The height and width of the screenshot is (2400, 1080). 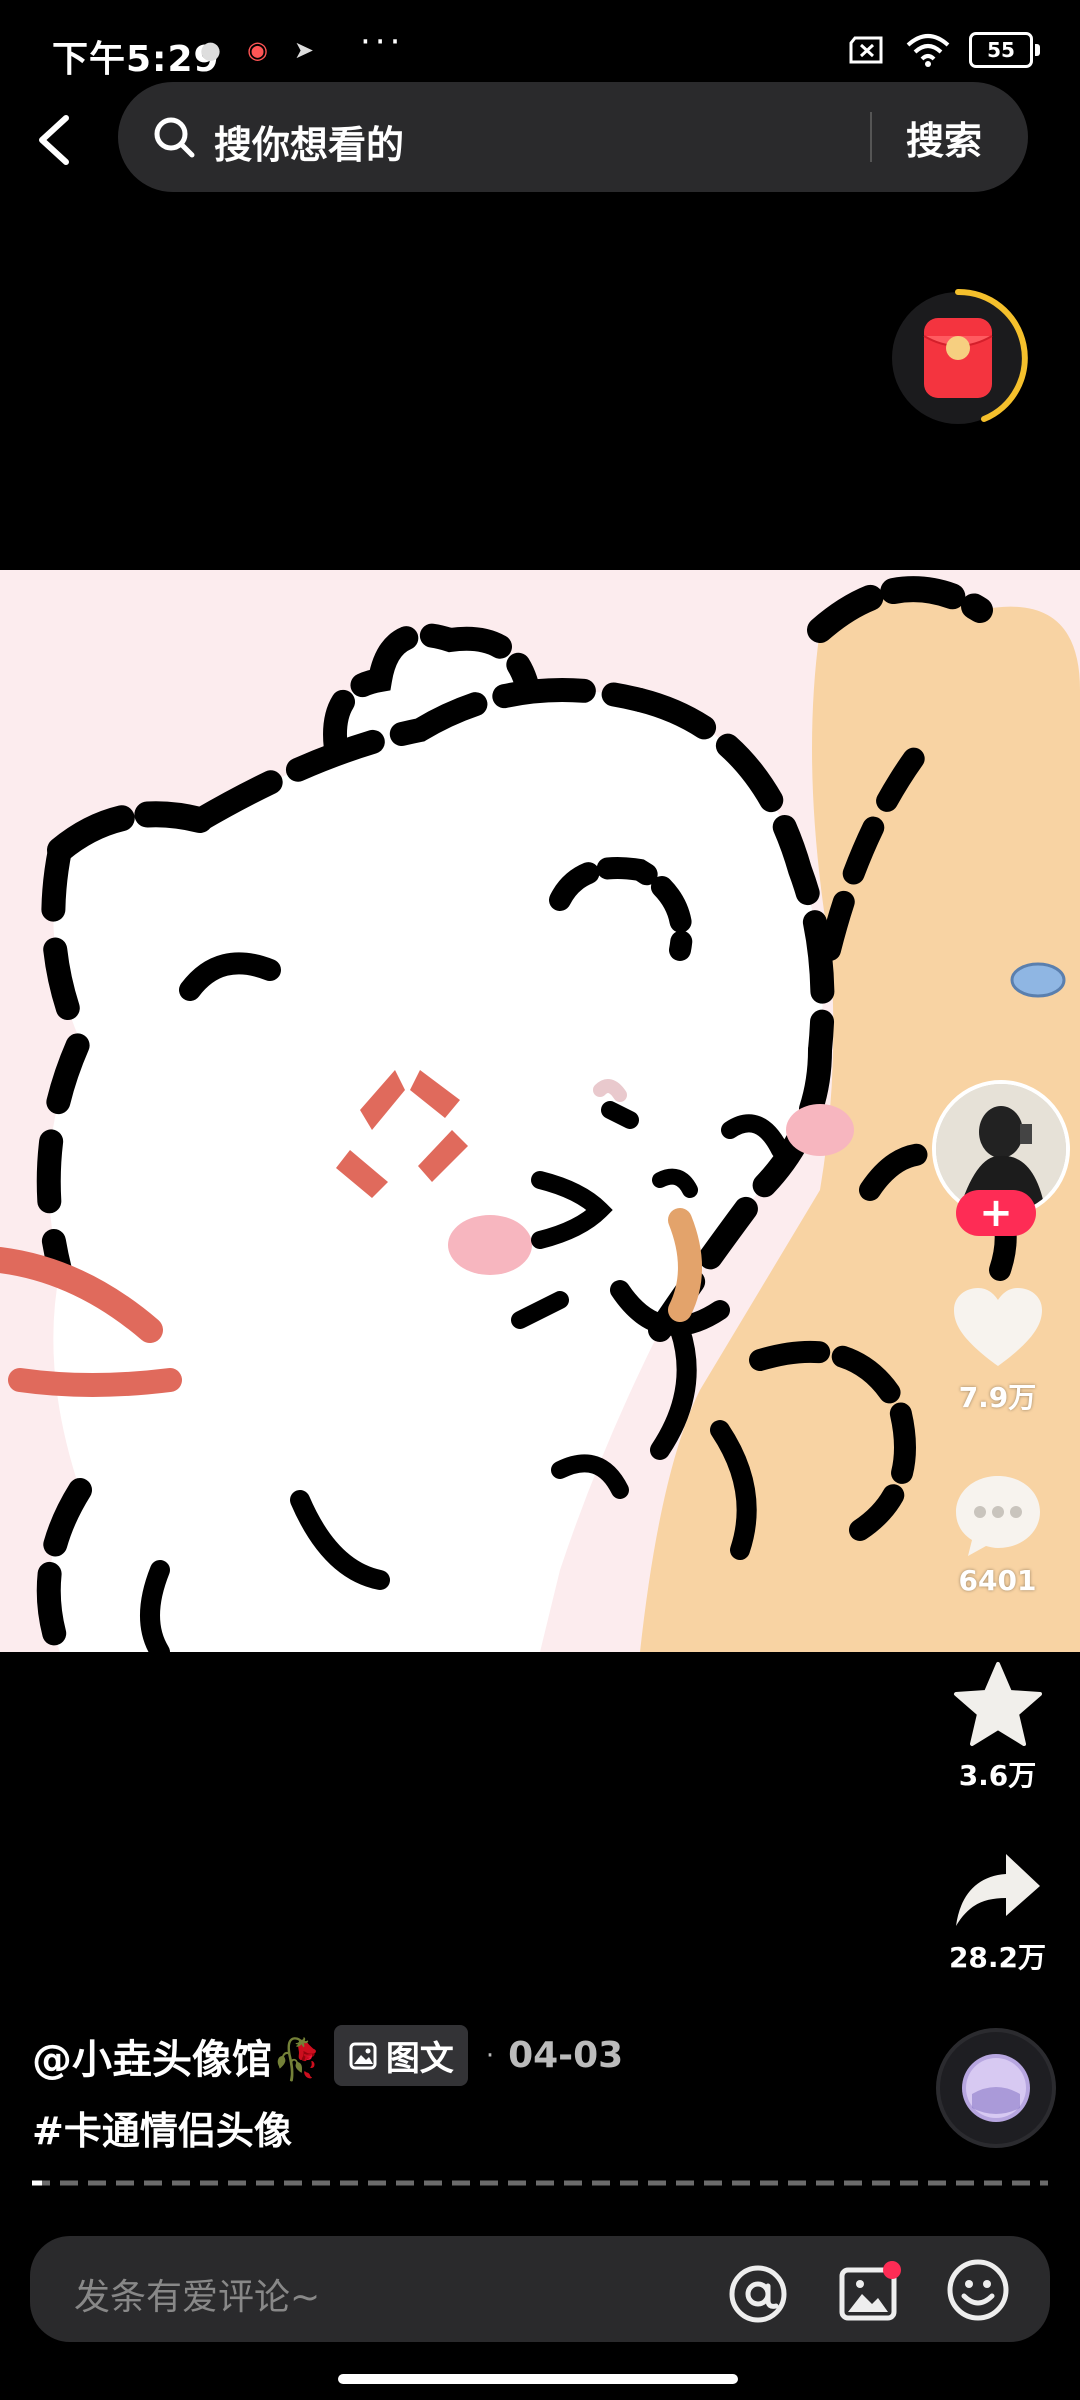 I want to click on post-type-badge: 图文, so click(x=400, y=2055).